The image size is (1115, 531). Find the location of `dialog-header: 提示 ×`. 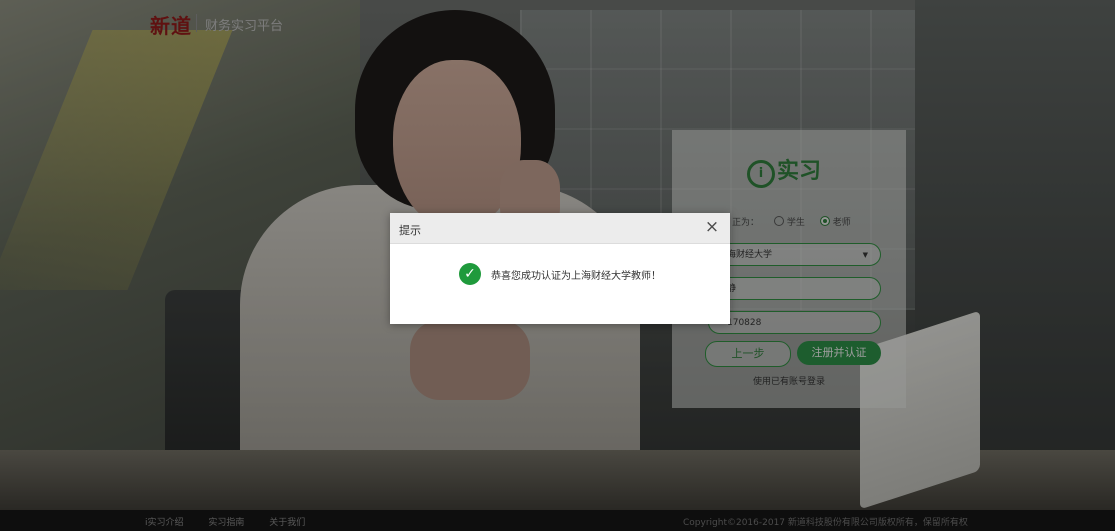

dialog-header: 提示 × is located at coordinates (560, 228).